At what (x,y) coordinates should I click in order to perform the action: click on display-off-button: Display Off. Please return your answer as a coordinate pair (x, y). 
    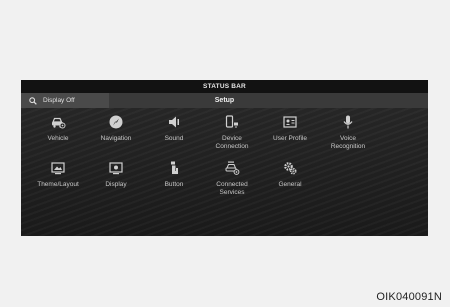
    Looking at the image, I should click on (65, 100).